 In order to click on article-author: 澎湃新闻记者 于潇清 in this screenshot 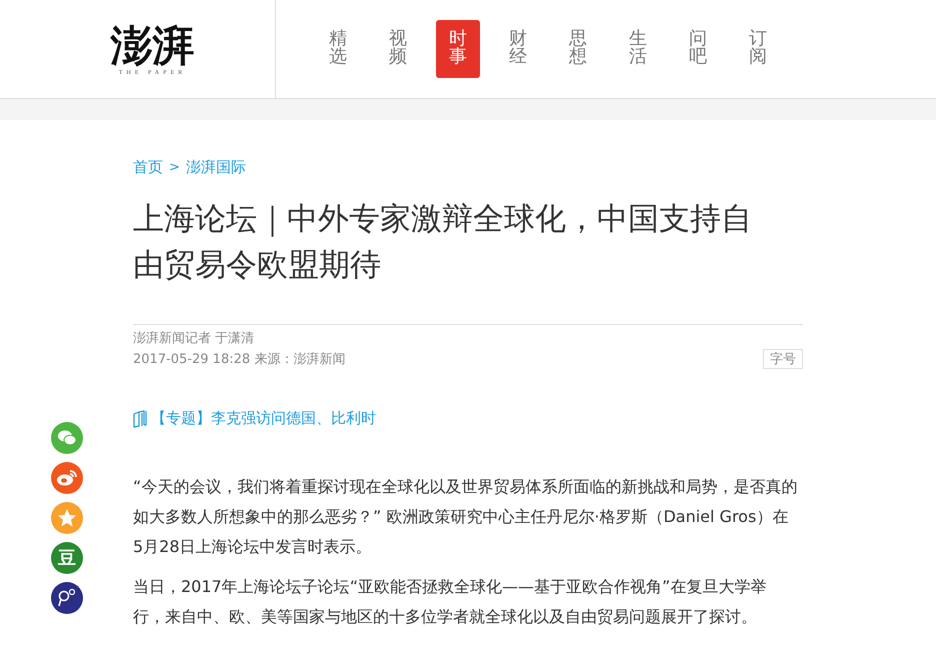, I will do `click(194, 339)`.